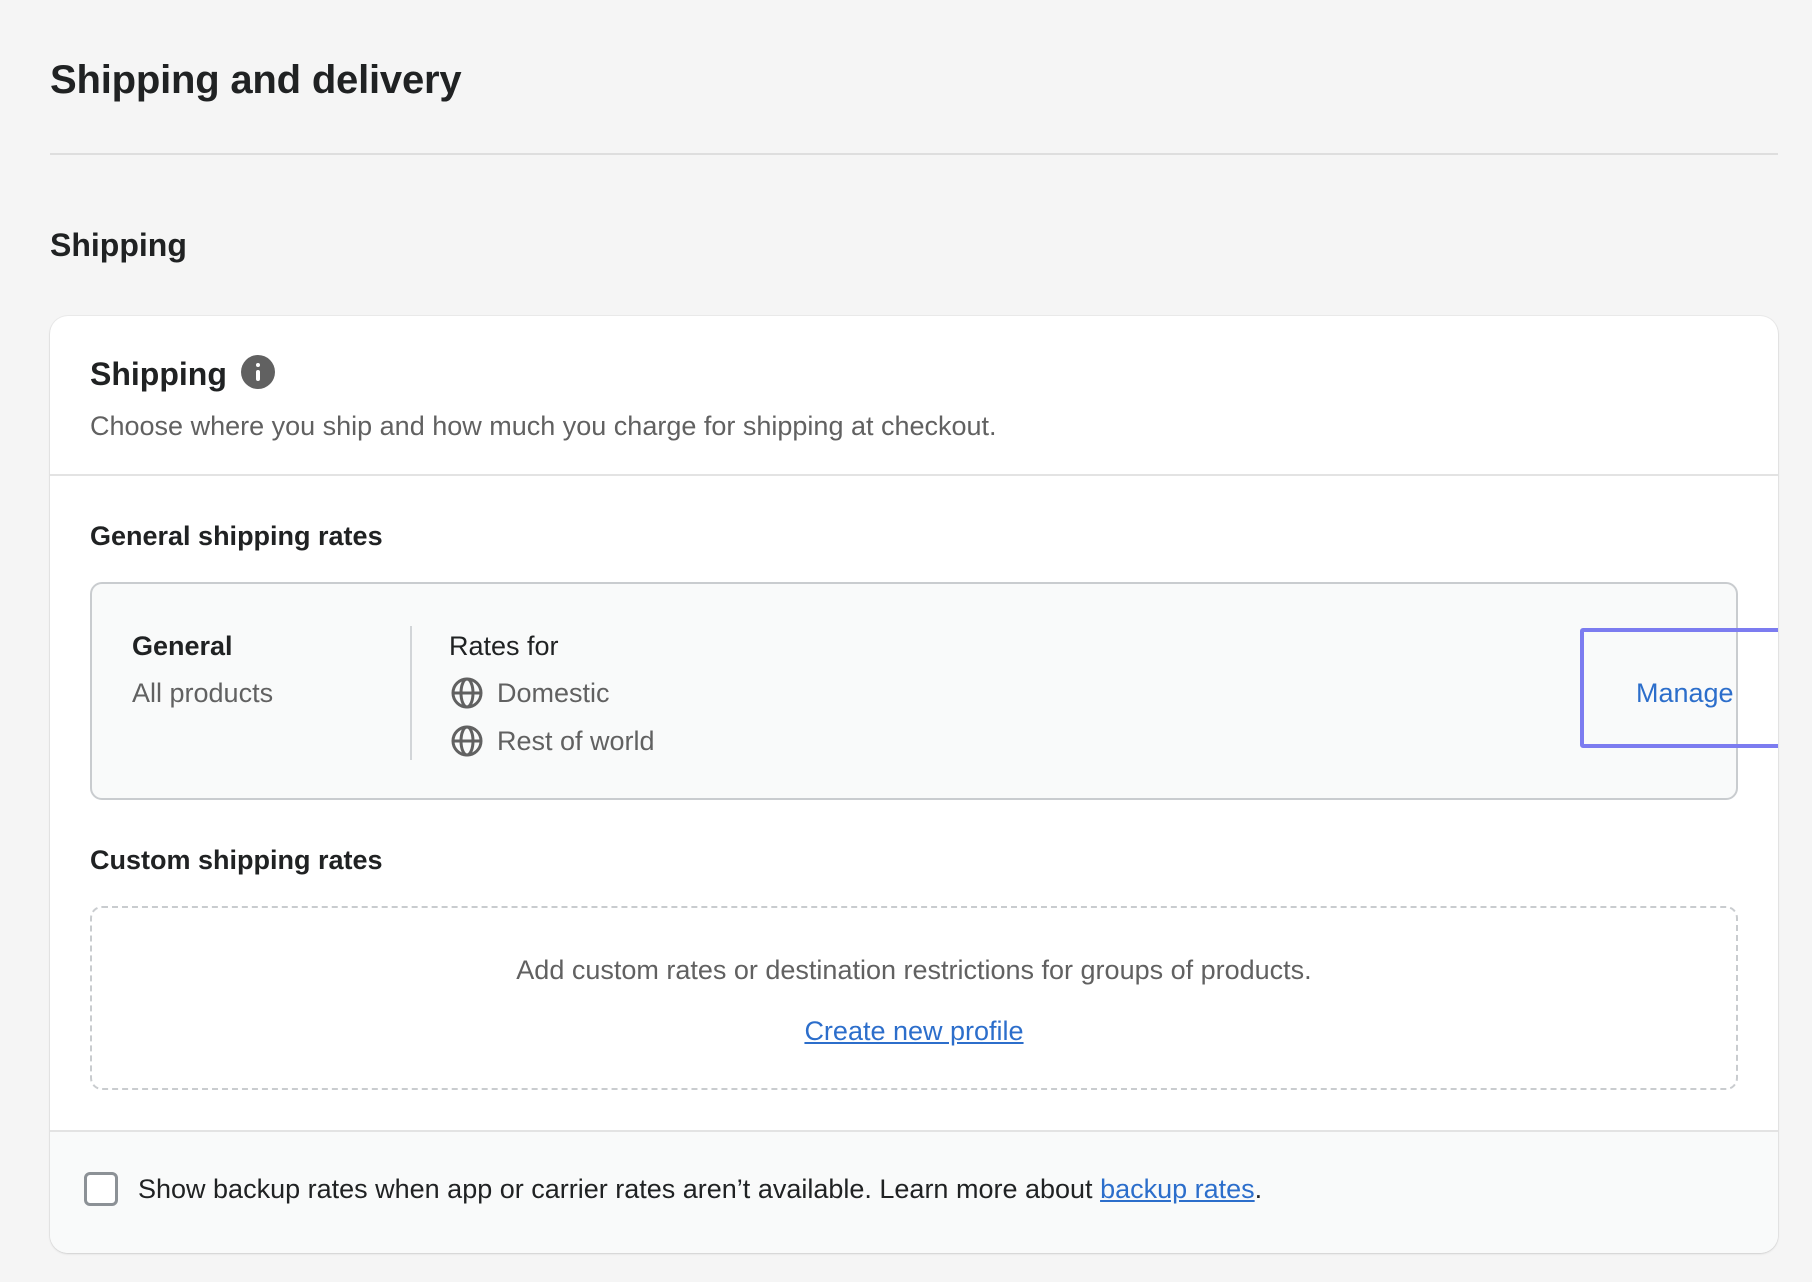 This screenshot has width=1812, height=1282. I want to click on create-profile-row: Create new profile, so click(914, 1031).